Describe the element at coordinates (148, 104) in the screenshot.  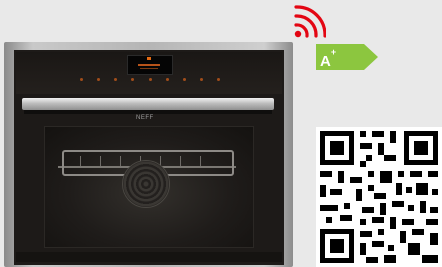
I see `oven-handle` at that location.